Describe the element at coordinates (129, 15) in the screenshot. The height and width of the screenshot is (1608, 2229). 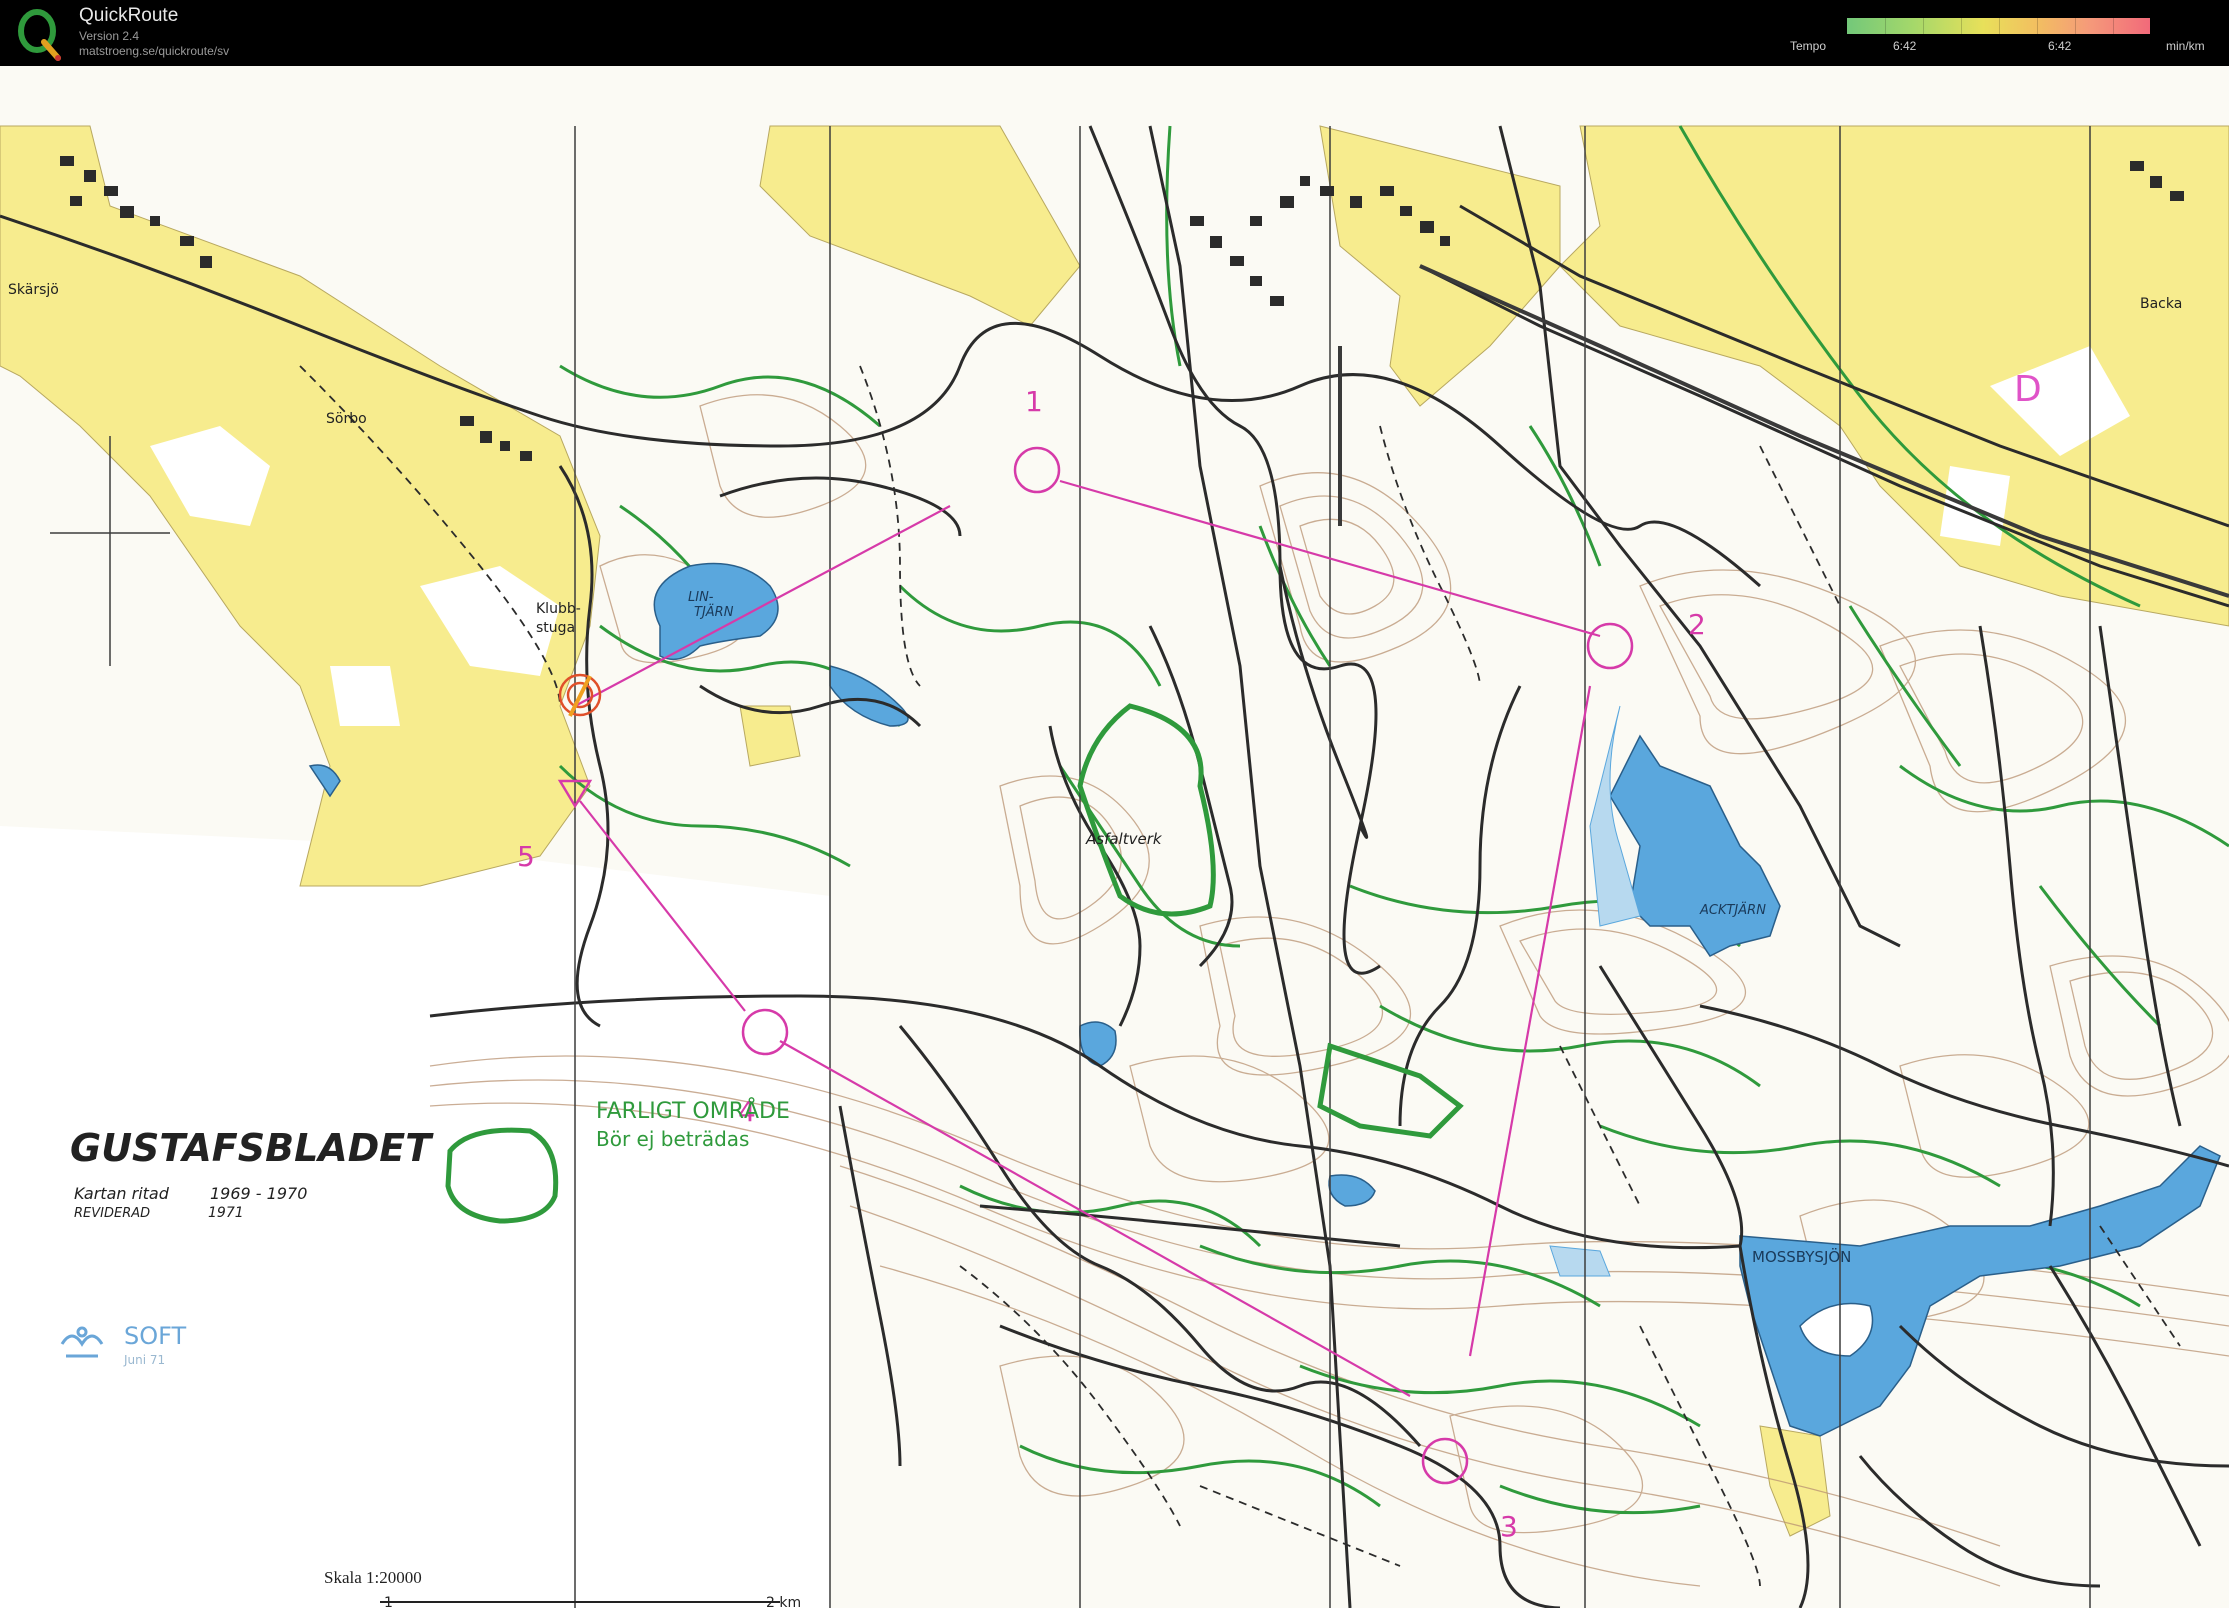
I see `app-title: QuickRoute` at that location.